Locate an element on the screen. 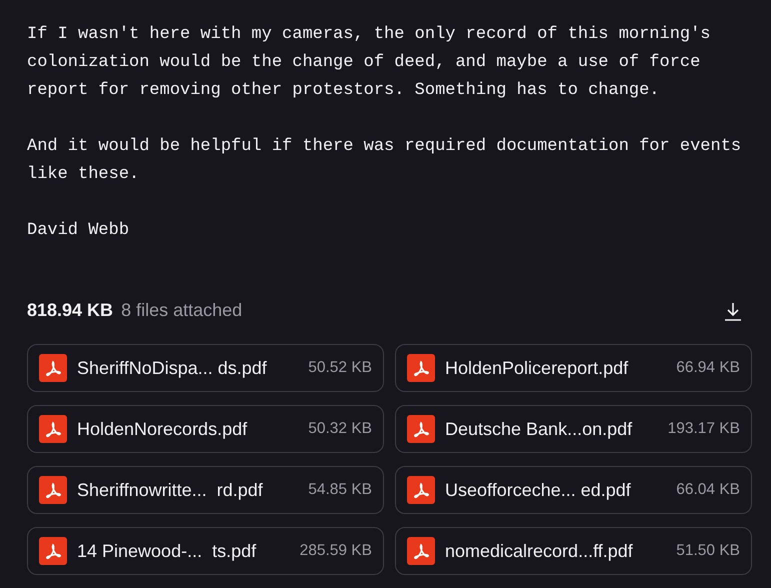 This screenshot has height=588, width=771. attachment-card: Deutsche Bank...on.pdf 193.17 KB is located at coordinates (573, 429).